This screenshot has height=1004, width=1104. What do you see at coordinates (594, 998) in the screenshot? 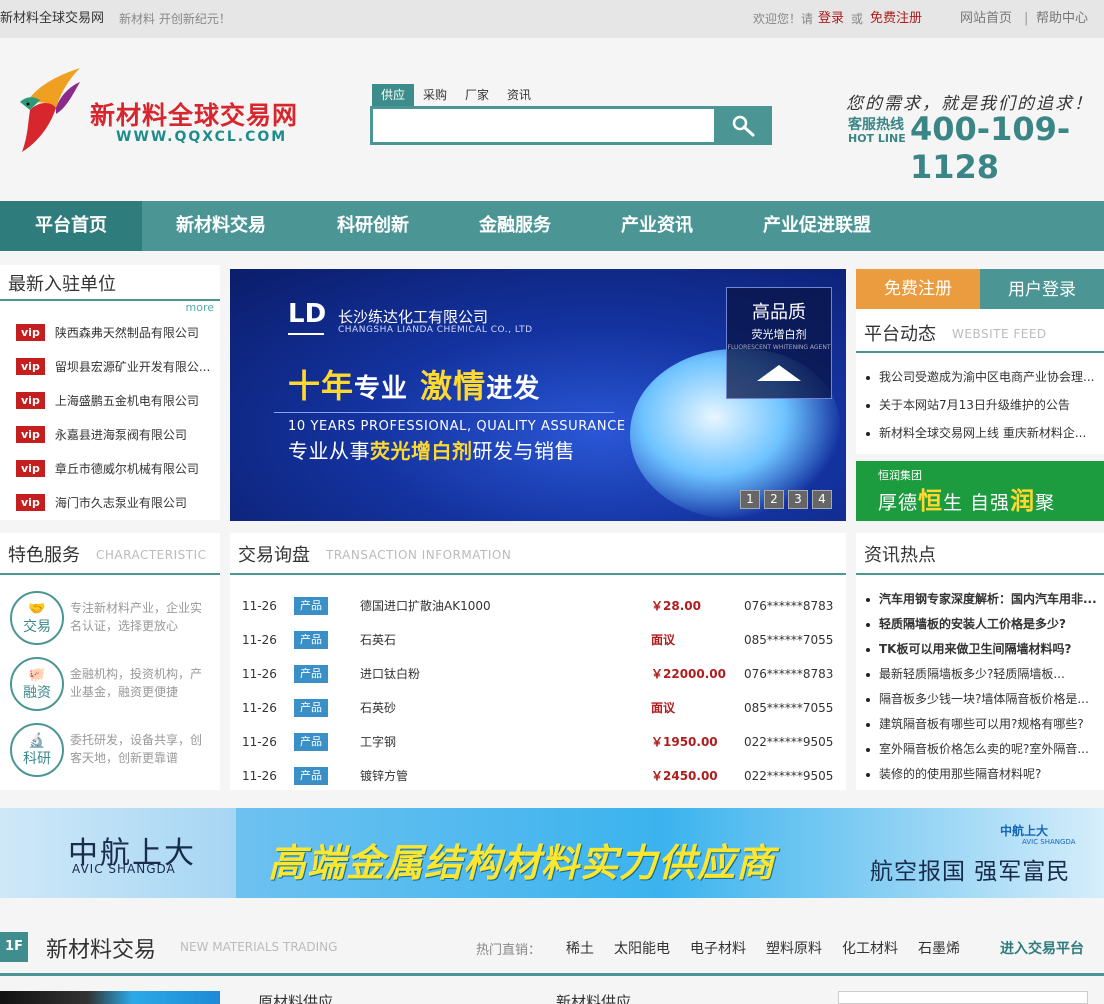
I see `new-material-heading: 新材料供应` at bounding box center [594, 998].